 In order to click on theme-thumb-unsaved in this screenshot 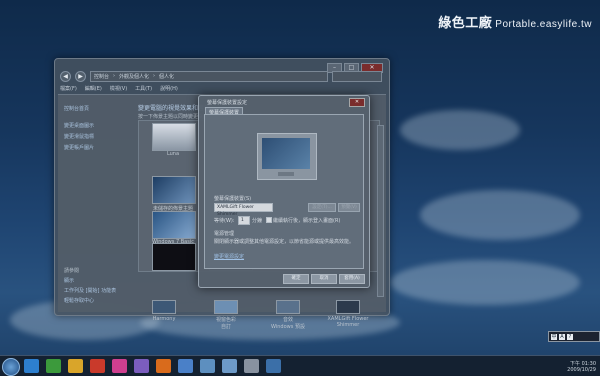, I will do `click(174, 190)`.